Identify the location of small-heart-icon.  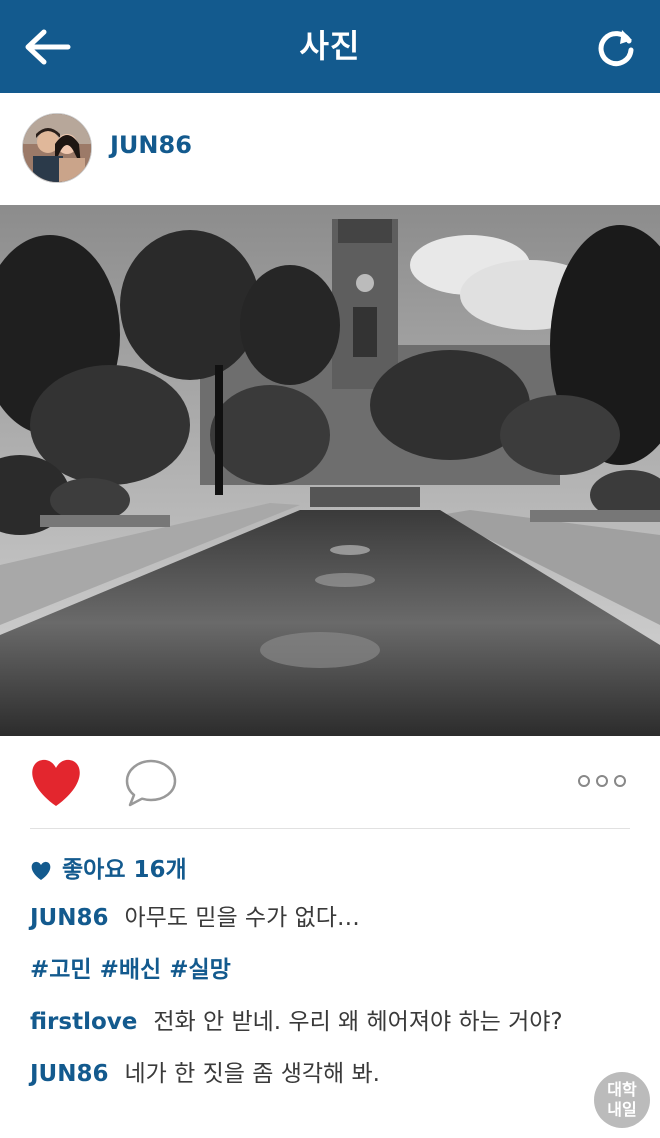
(41, 870).